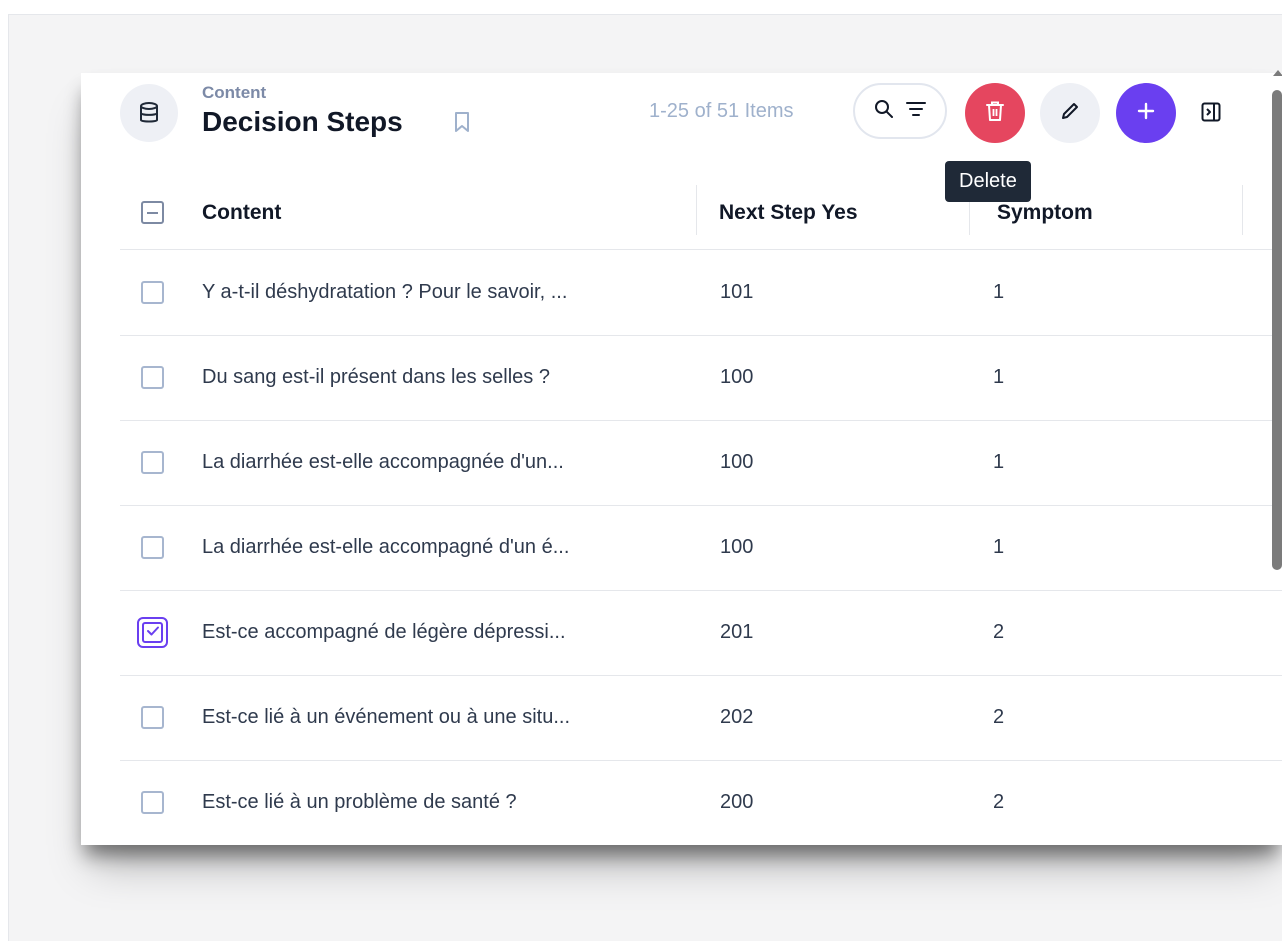  What do you see at coordinates (788, 213) in the screenshot?
I see `column-header-next-step-yes: Next Step Yes` at bounding box center [788, 213].